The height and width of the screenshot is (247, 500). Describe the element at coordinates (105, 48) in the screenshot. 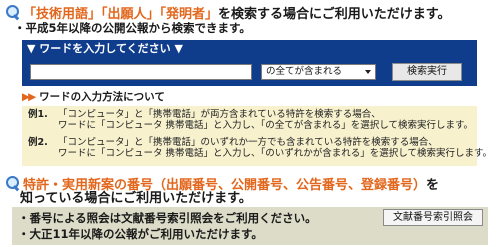

I see `search-panel-header: ▼ ワードを入力してください ▼` at that location.